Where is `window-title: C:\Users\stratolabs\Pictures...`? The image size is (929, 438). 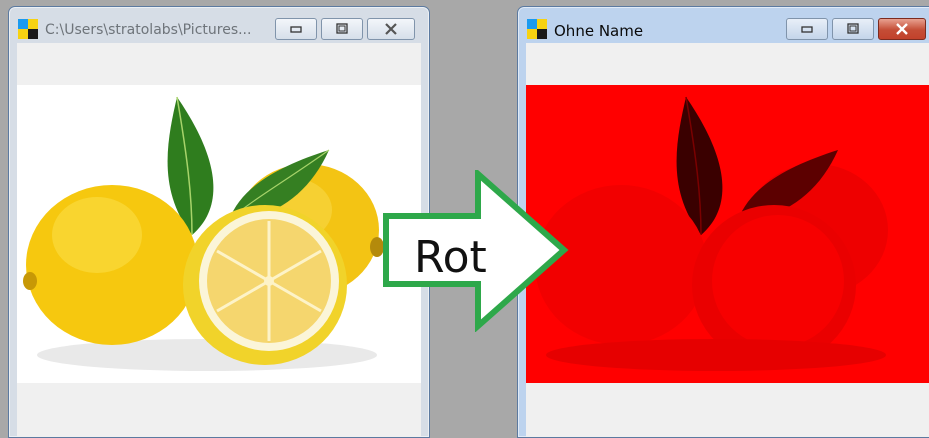
window-title: C:\Users\stratolabs\Pictures... is located at coordinates (148, 30).